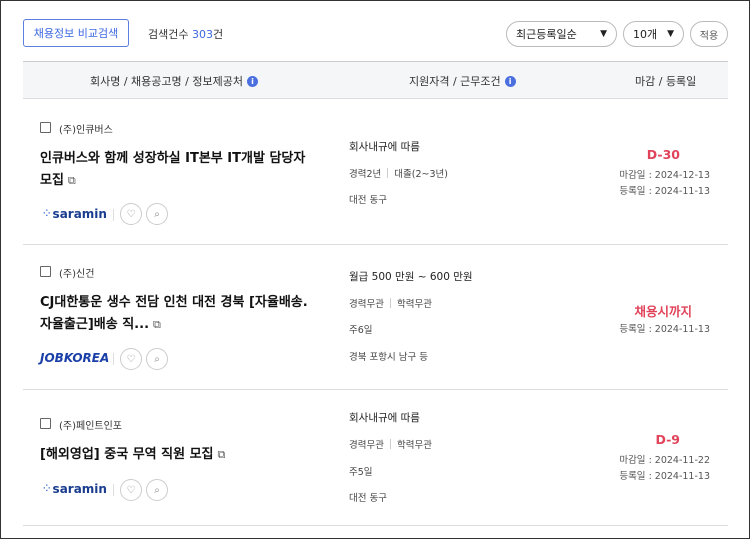 Image resolution: width=750 pixels, height=539 pixels. I want to click on header-deadline-label: 마감 / 등록일, so click(666, 81).